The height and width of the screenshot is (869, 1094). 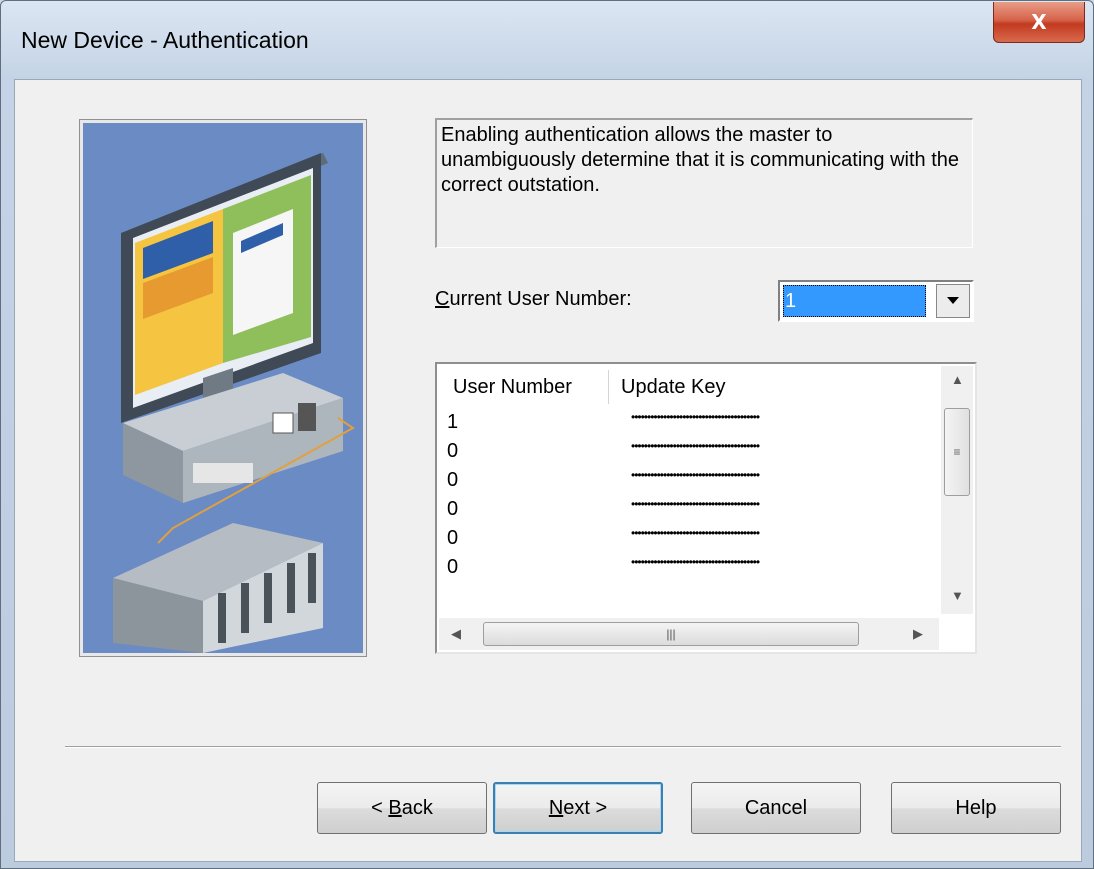 I want to click on label-mnemonic: C, so click(x=442, y=299).